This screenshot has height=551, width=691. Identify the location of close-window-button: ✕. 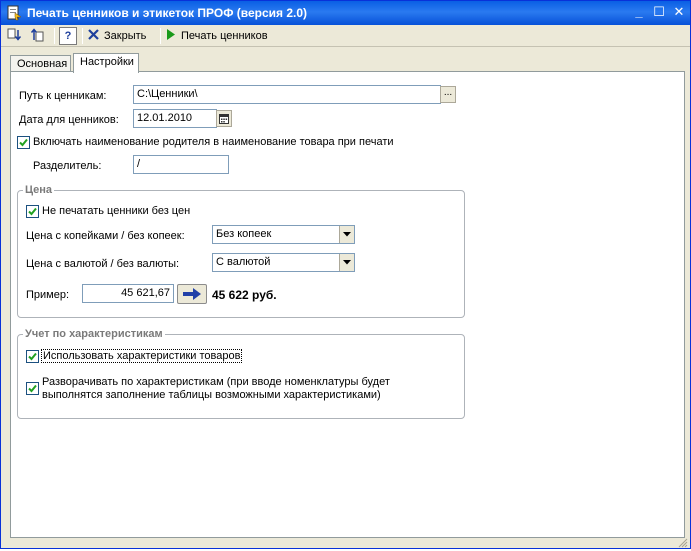
(679, 12).